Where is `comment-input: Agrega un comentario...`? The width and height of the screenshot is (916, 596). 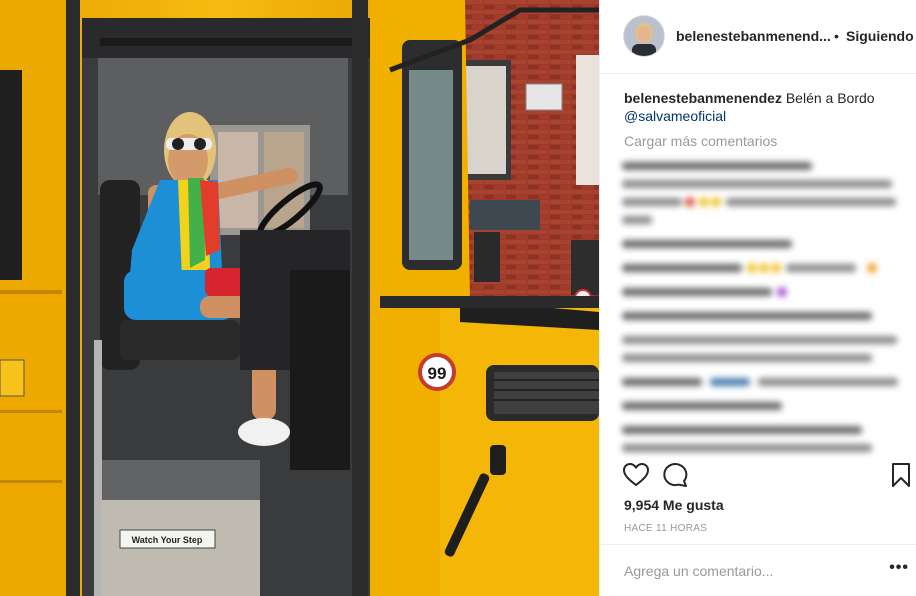 comment-input: Agrega un comentario... is located at coordinates (698, 571).